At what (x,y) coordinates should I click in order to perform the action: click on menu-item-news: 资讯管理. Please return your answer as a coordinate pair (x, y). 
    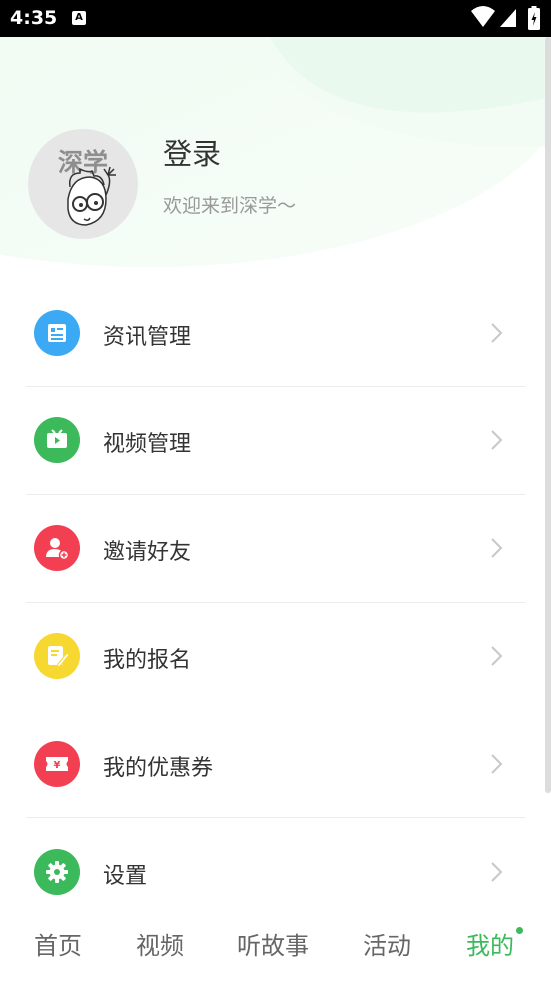
    Looking at the image, I should click on (275, 332).